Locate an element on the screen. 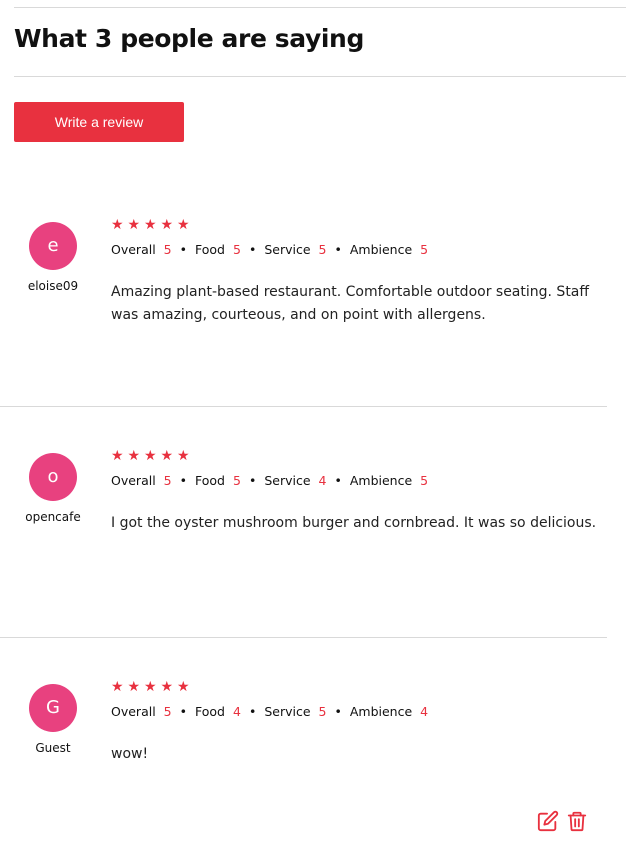 The image size is (636, 850). heading-divider is located at coordinates (320, 76).